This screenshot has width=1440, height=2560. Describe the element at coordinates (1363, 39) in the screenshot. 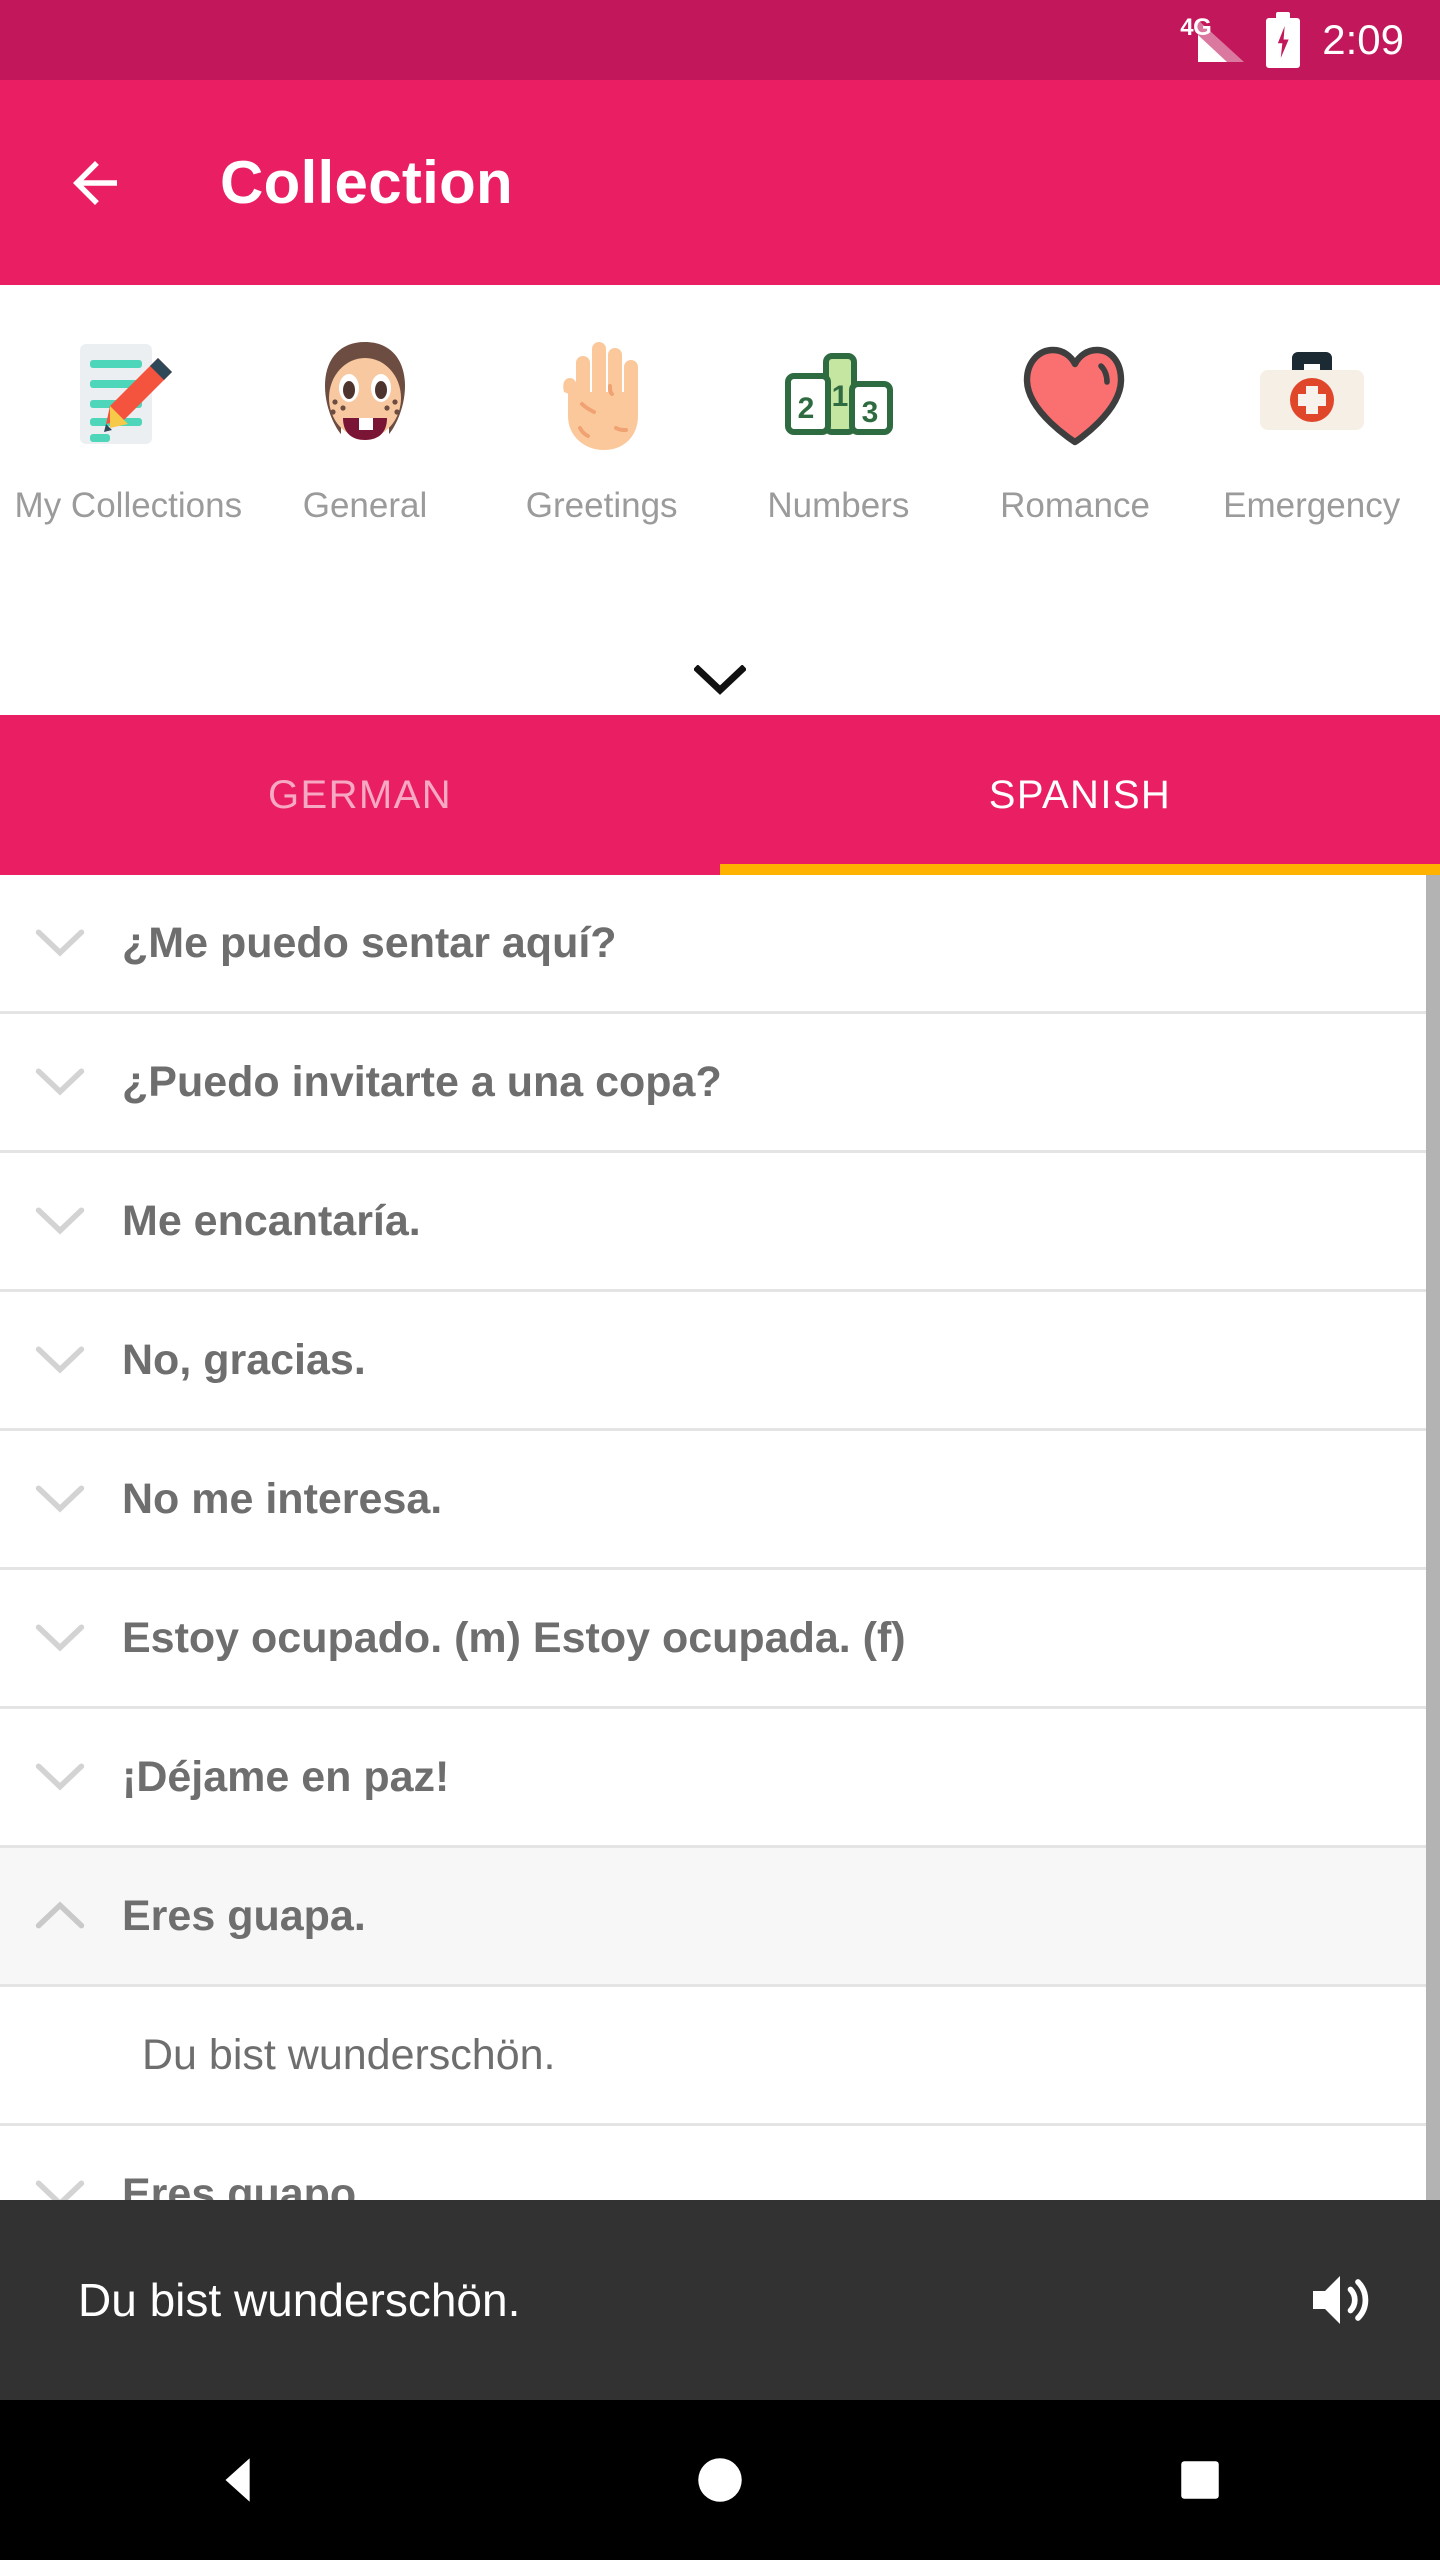

I see `status-bar-clock: 2:09` at that location.